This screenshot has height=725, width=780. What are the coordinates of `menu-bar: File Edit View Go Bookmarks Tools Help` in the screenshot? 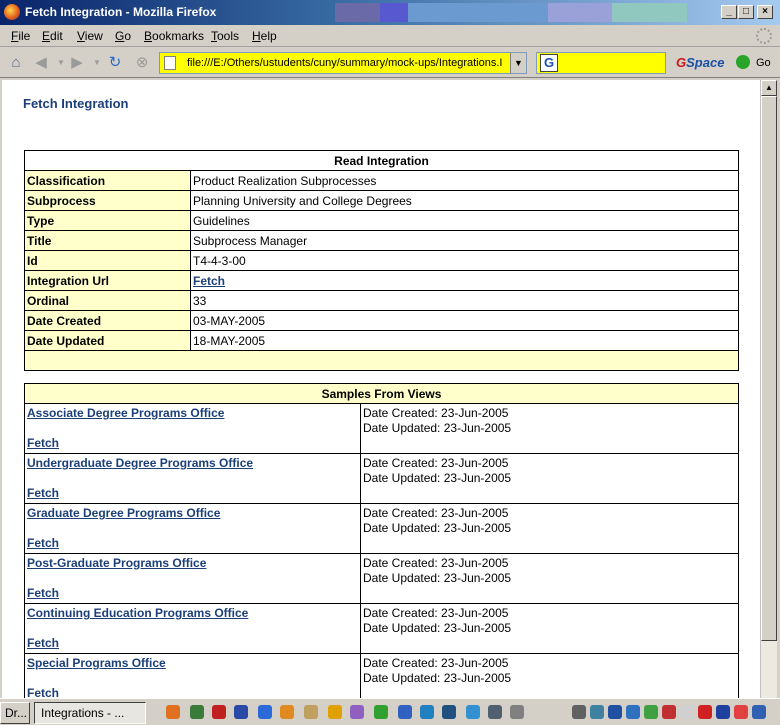 It's located at (390, 36).